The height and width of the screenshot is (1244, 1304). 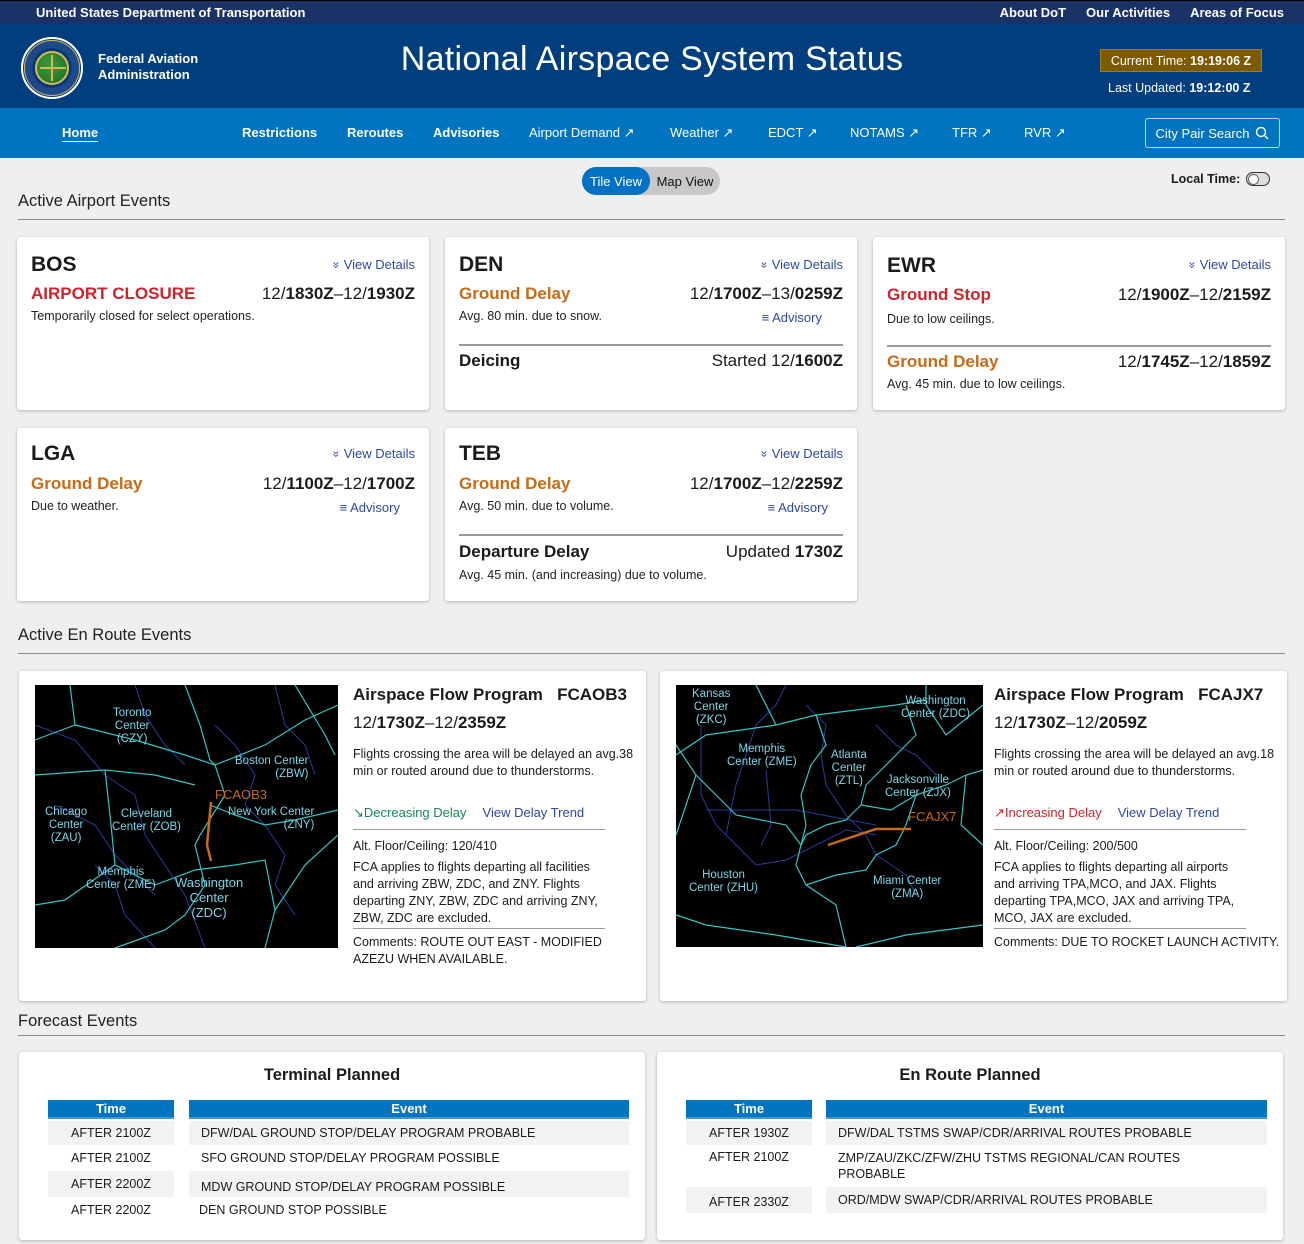 I want to click on table-cell-time: AFTER 1930Z, so click(x=749, y=1133).